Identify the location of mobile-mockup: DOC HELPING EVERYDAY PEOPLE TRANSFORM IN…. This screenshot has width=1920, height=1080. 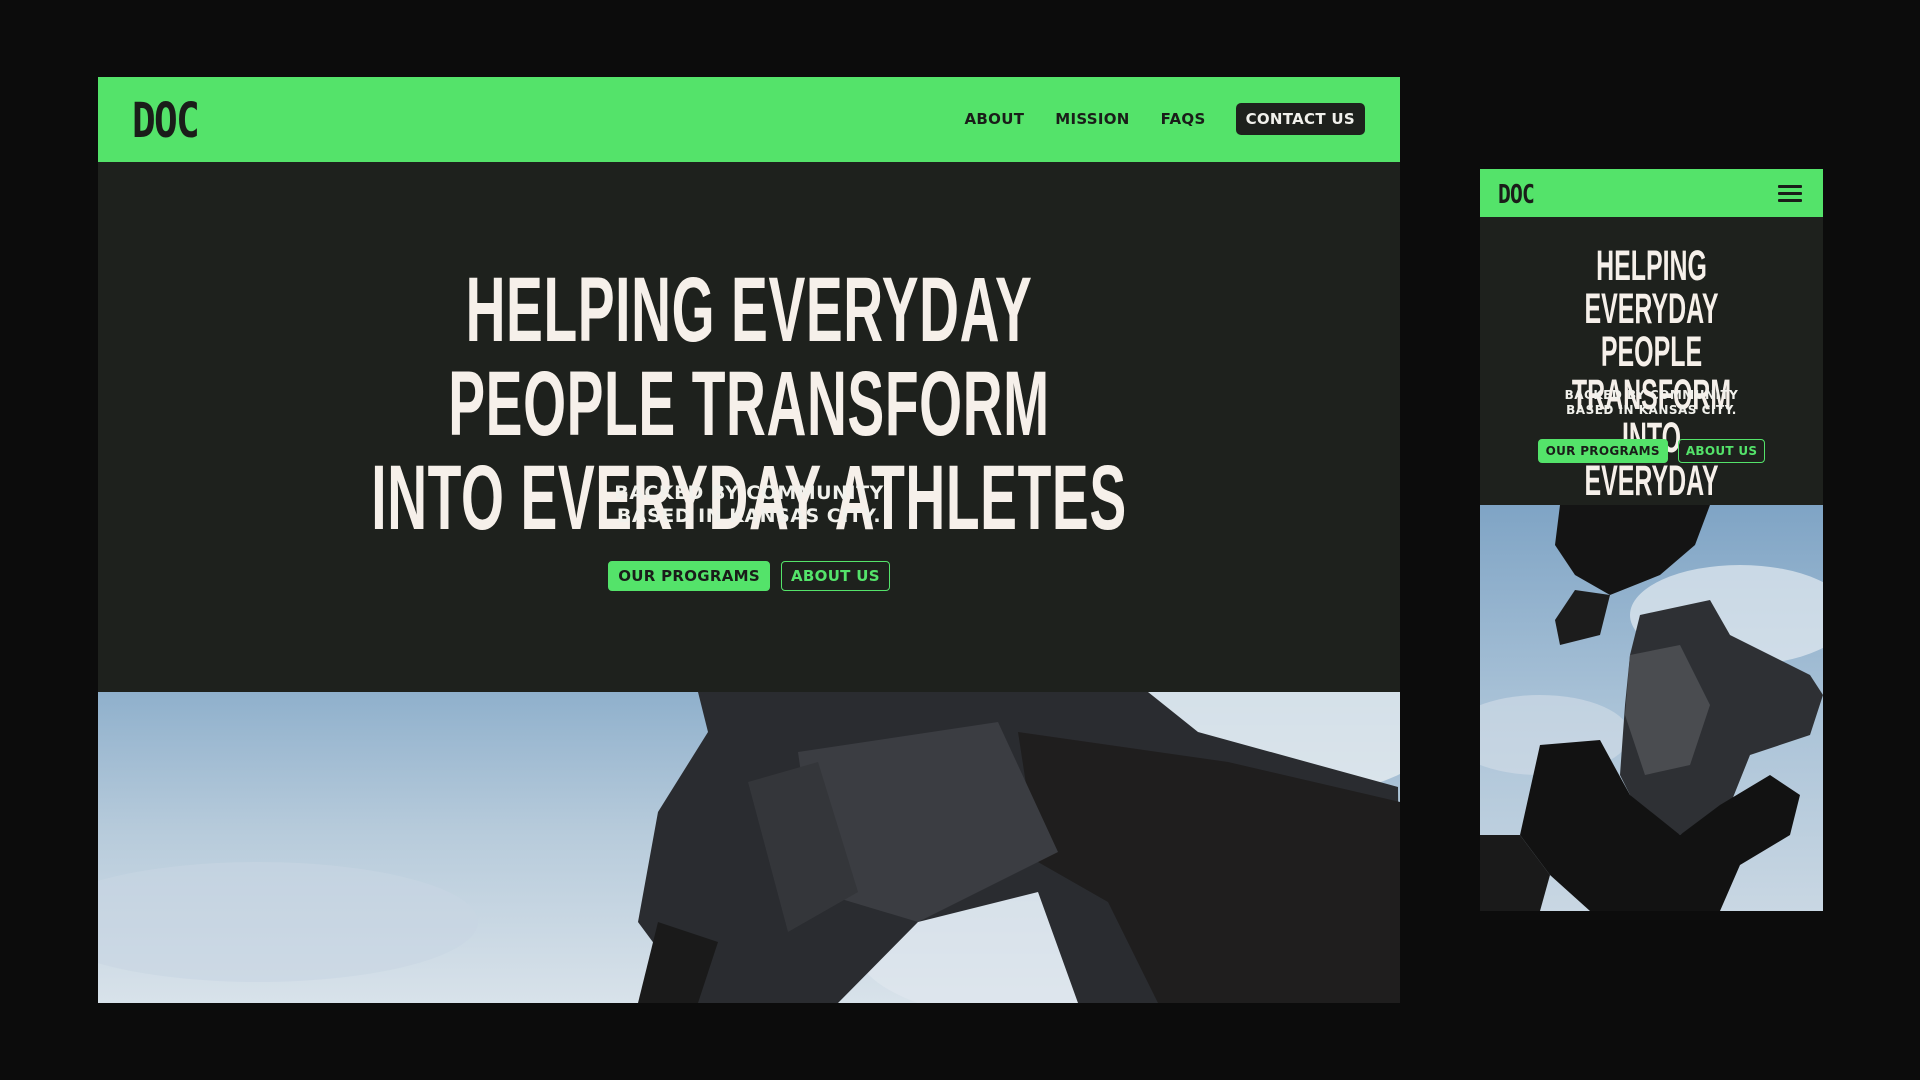
(1651, 540).